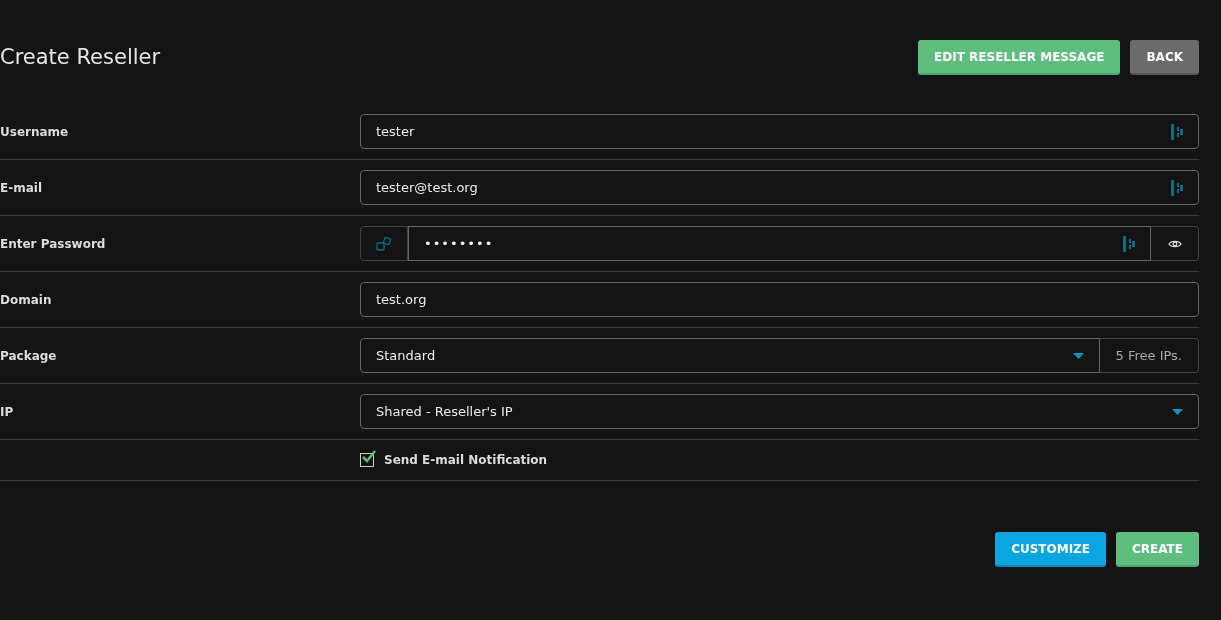 Image resolution: width=1221 pixels, height=620 pixels. What do you see at coordinates (402, 299) in the screenshot?
I see `input-value: test.org` at bounding box center [402, 299].